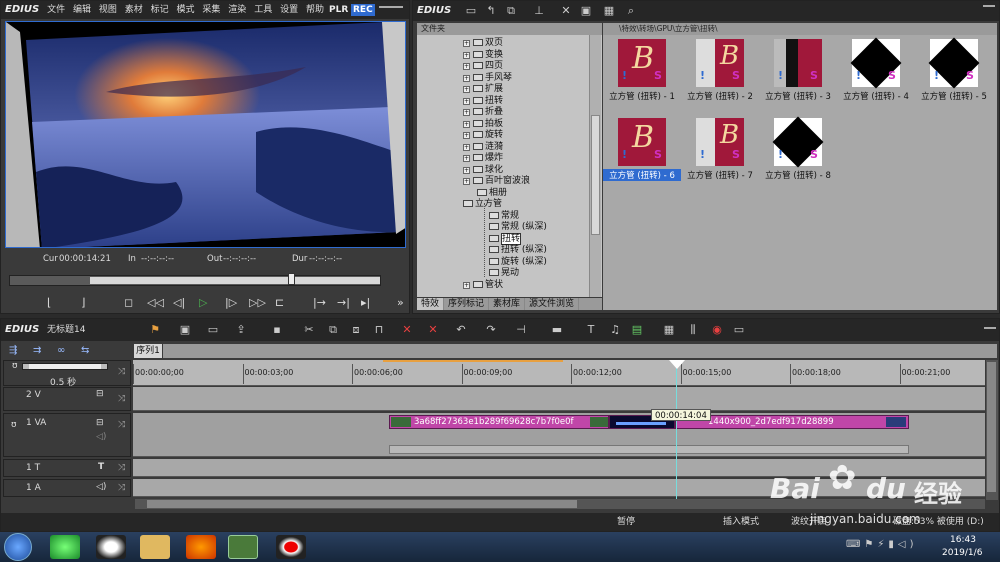 This screenshot has height=562, width=1000. Describe the element at coordinates (289, 10) in the screenshot. I see `menu-settings: 设置` at that location.